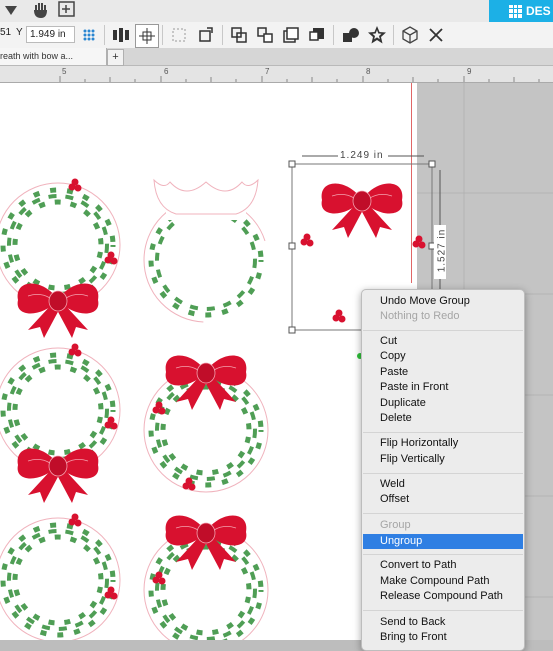 The height and width of the screenshot is (651, 553). What do you see at coordinates (443, 596) in the screenshot?
I see `menu-item-release-compound-path: Release Compound Path` at bounding box center [443, 596].